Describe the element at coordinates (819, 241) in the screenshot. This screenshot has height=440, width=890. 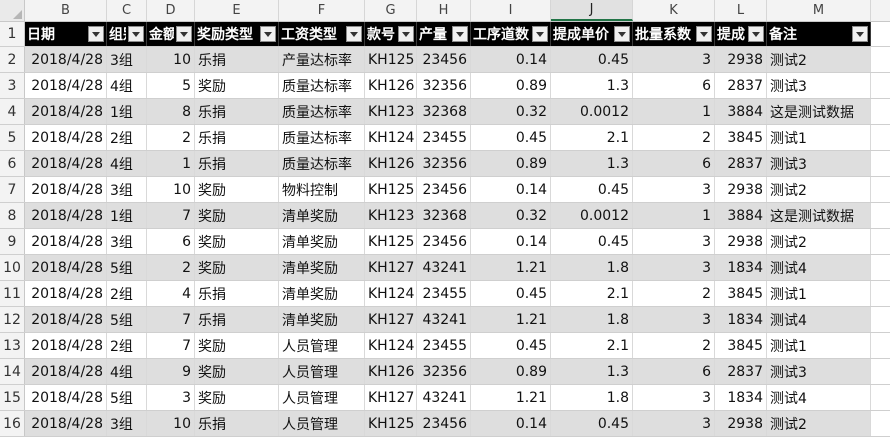
I see `cell-m: 测试2` at that location.